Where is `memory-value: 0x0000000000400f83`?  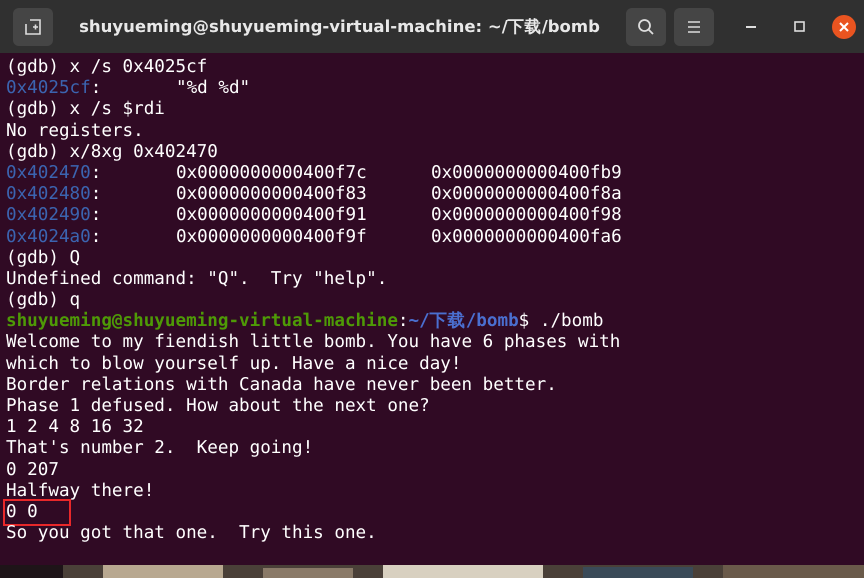 memory-value: 0x0000000000400f83 is located at coordinates (272, 195).